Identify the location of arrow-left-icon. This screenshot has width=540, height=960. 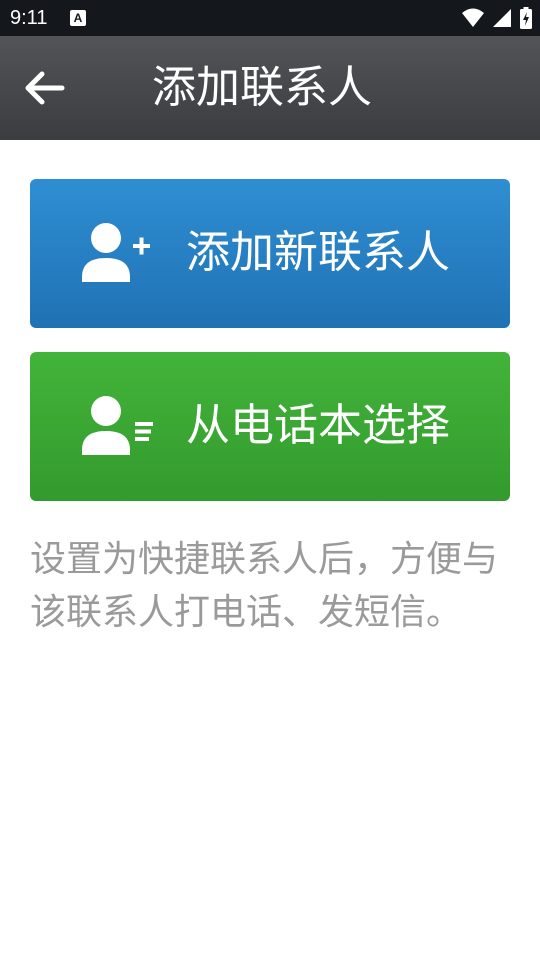
(45, 88).